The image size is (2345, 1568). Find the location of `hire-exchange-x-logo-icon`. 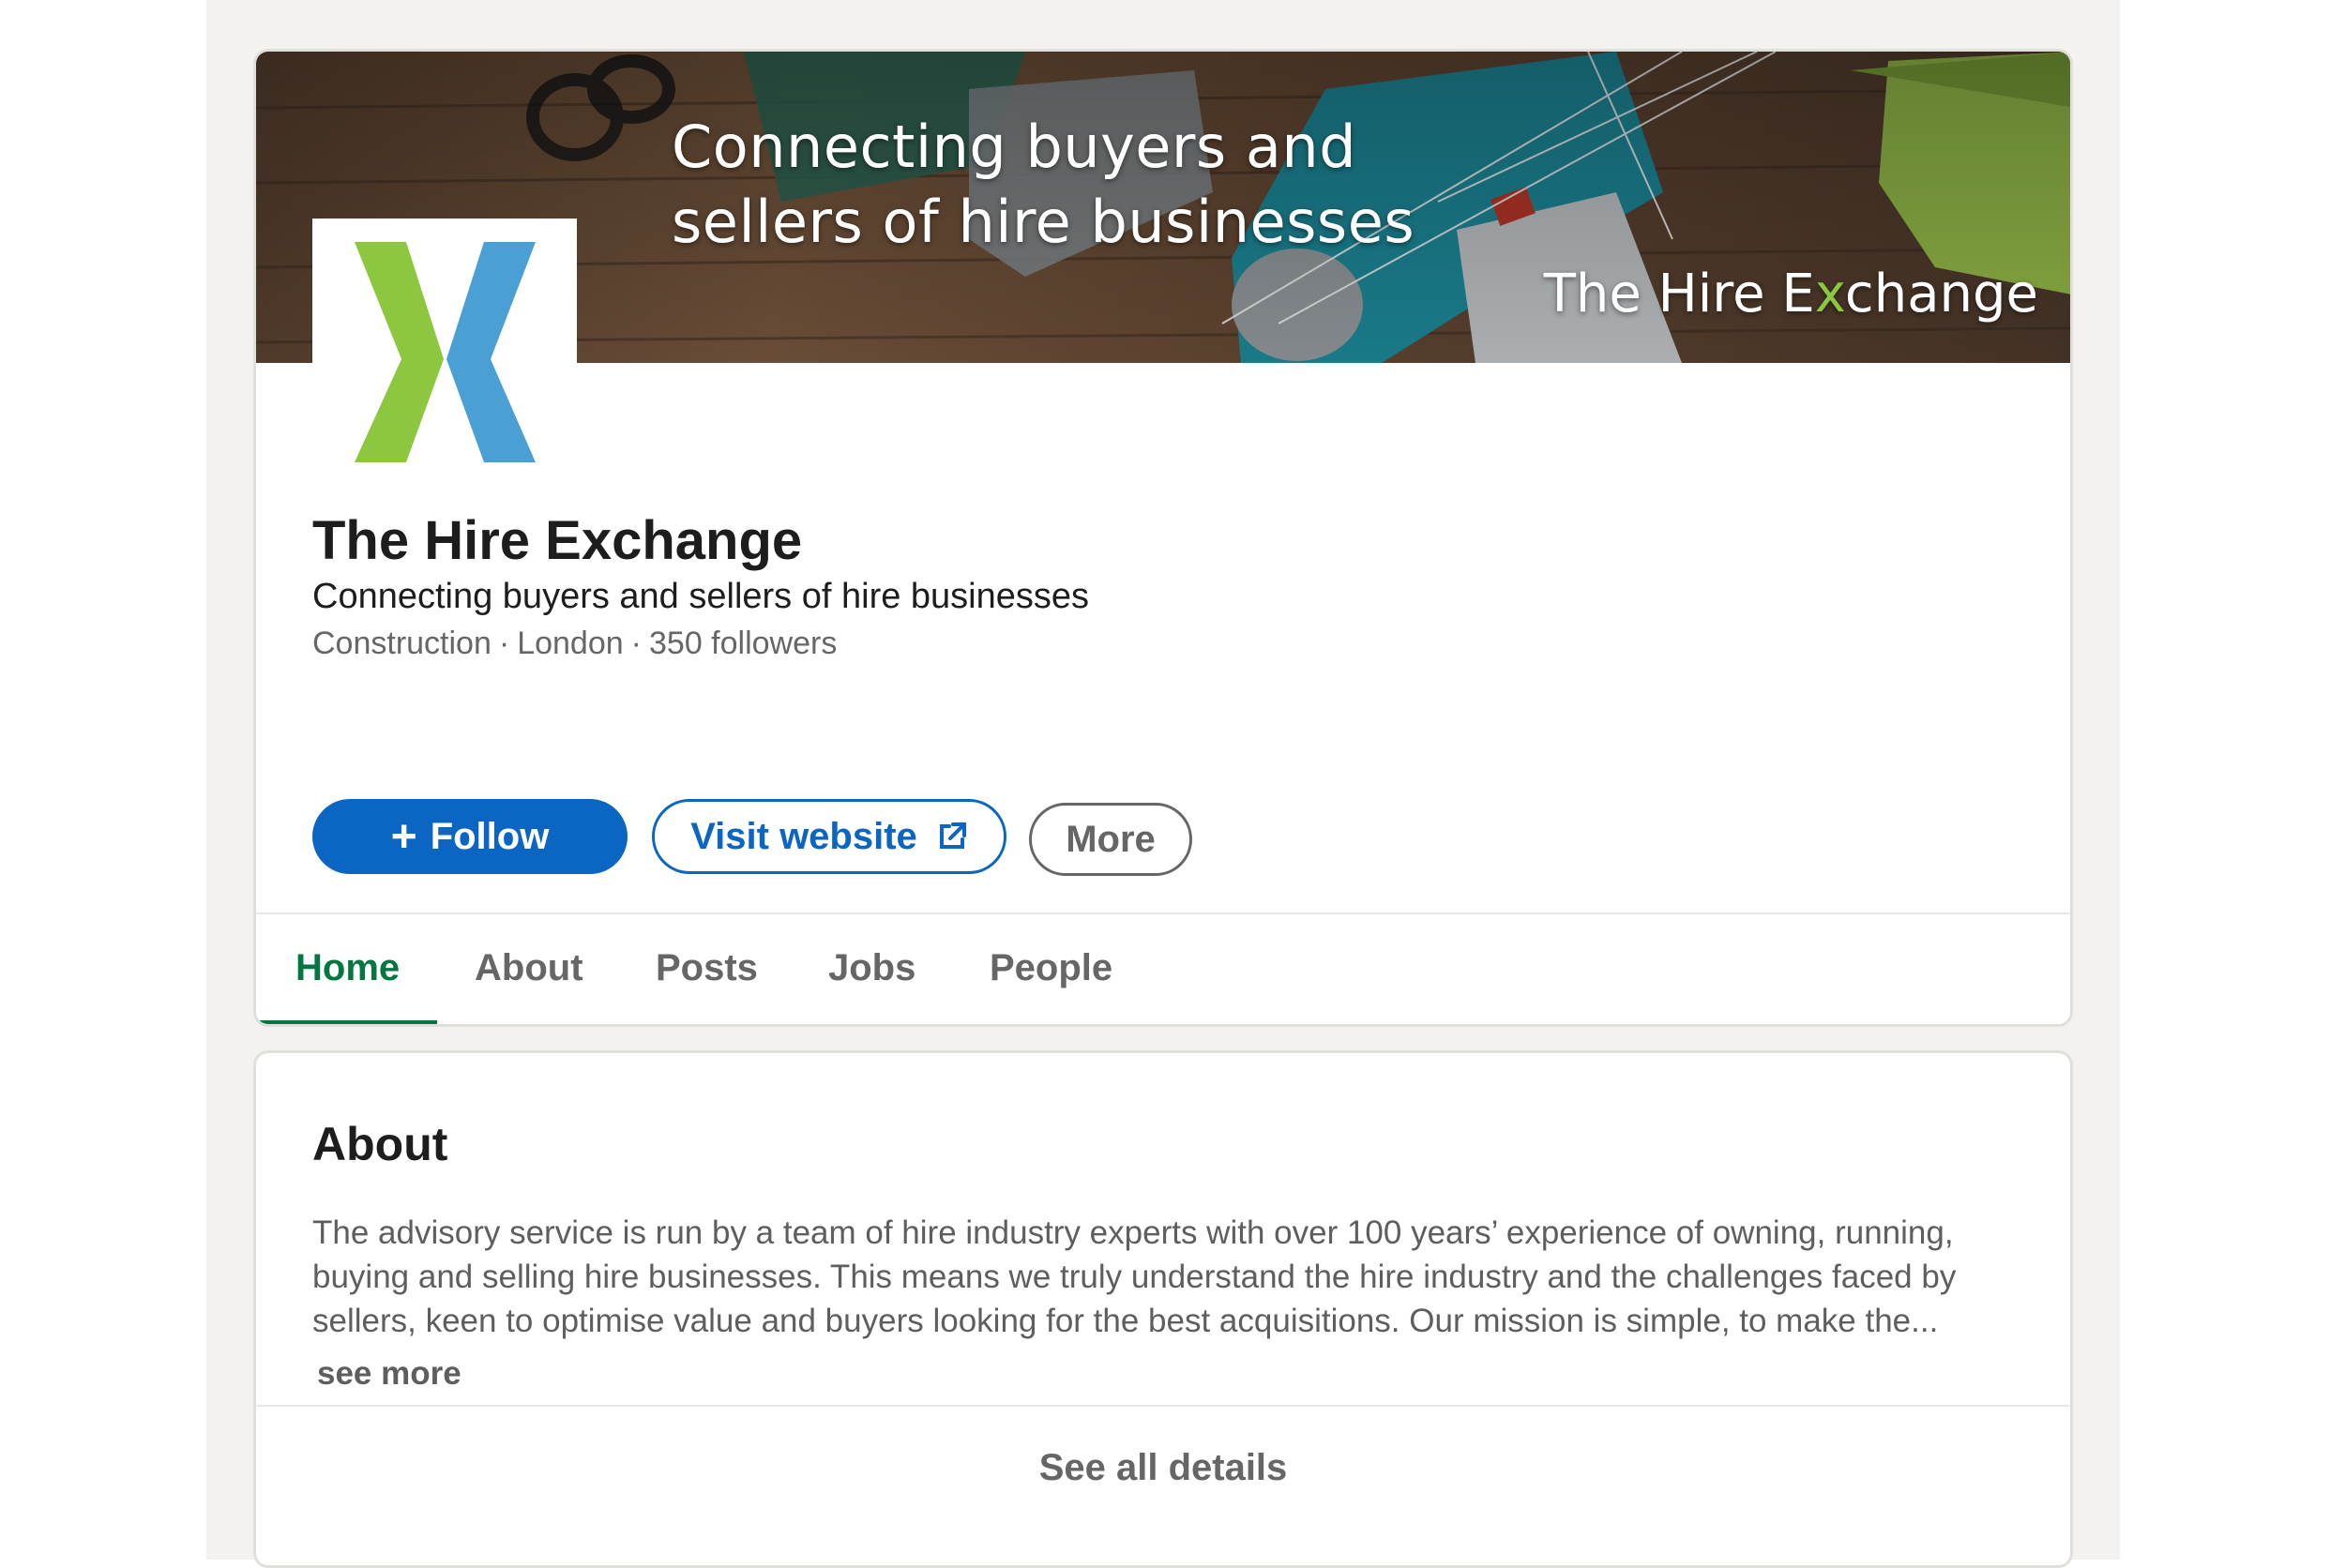

hire-exchange-x-logo-icon is located at coordinates (445, 352).